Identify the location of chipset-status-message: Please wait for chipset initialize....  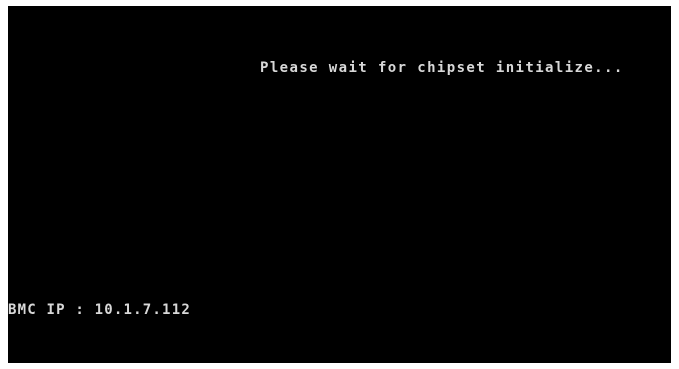
(442, 68).